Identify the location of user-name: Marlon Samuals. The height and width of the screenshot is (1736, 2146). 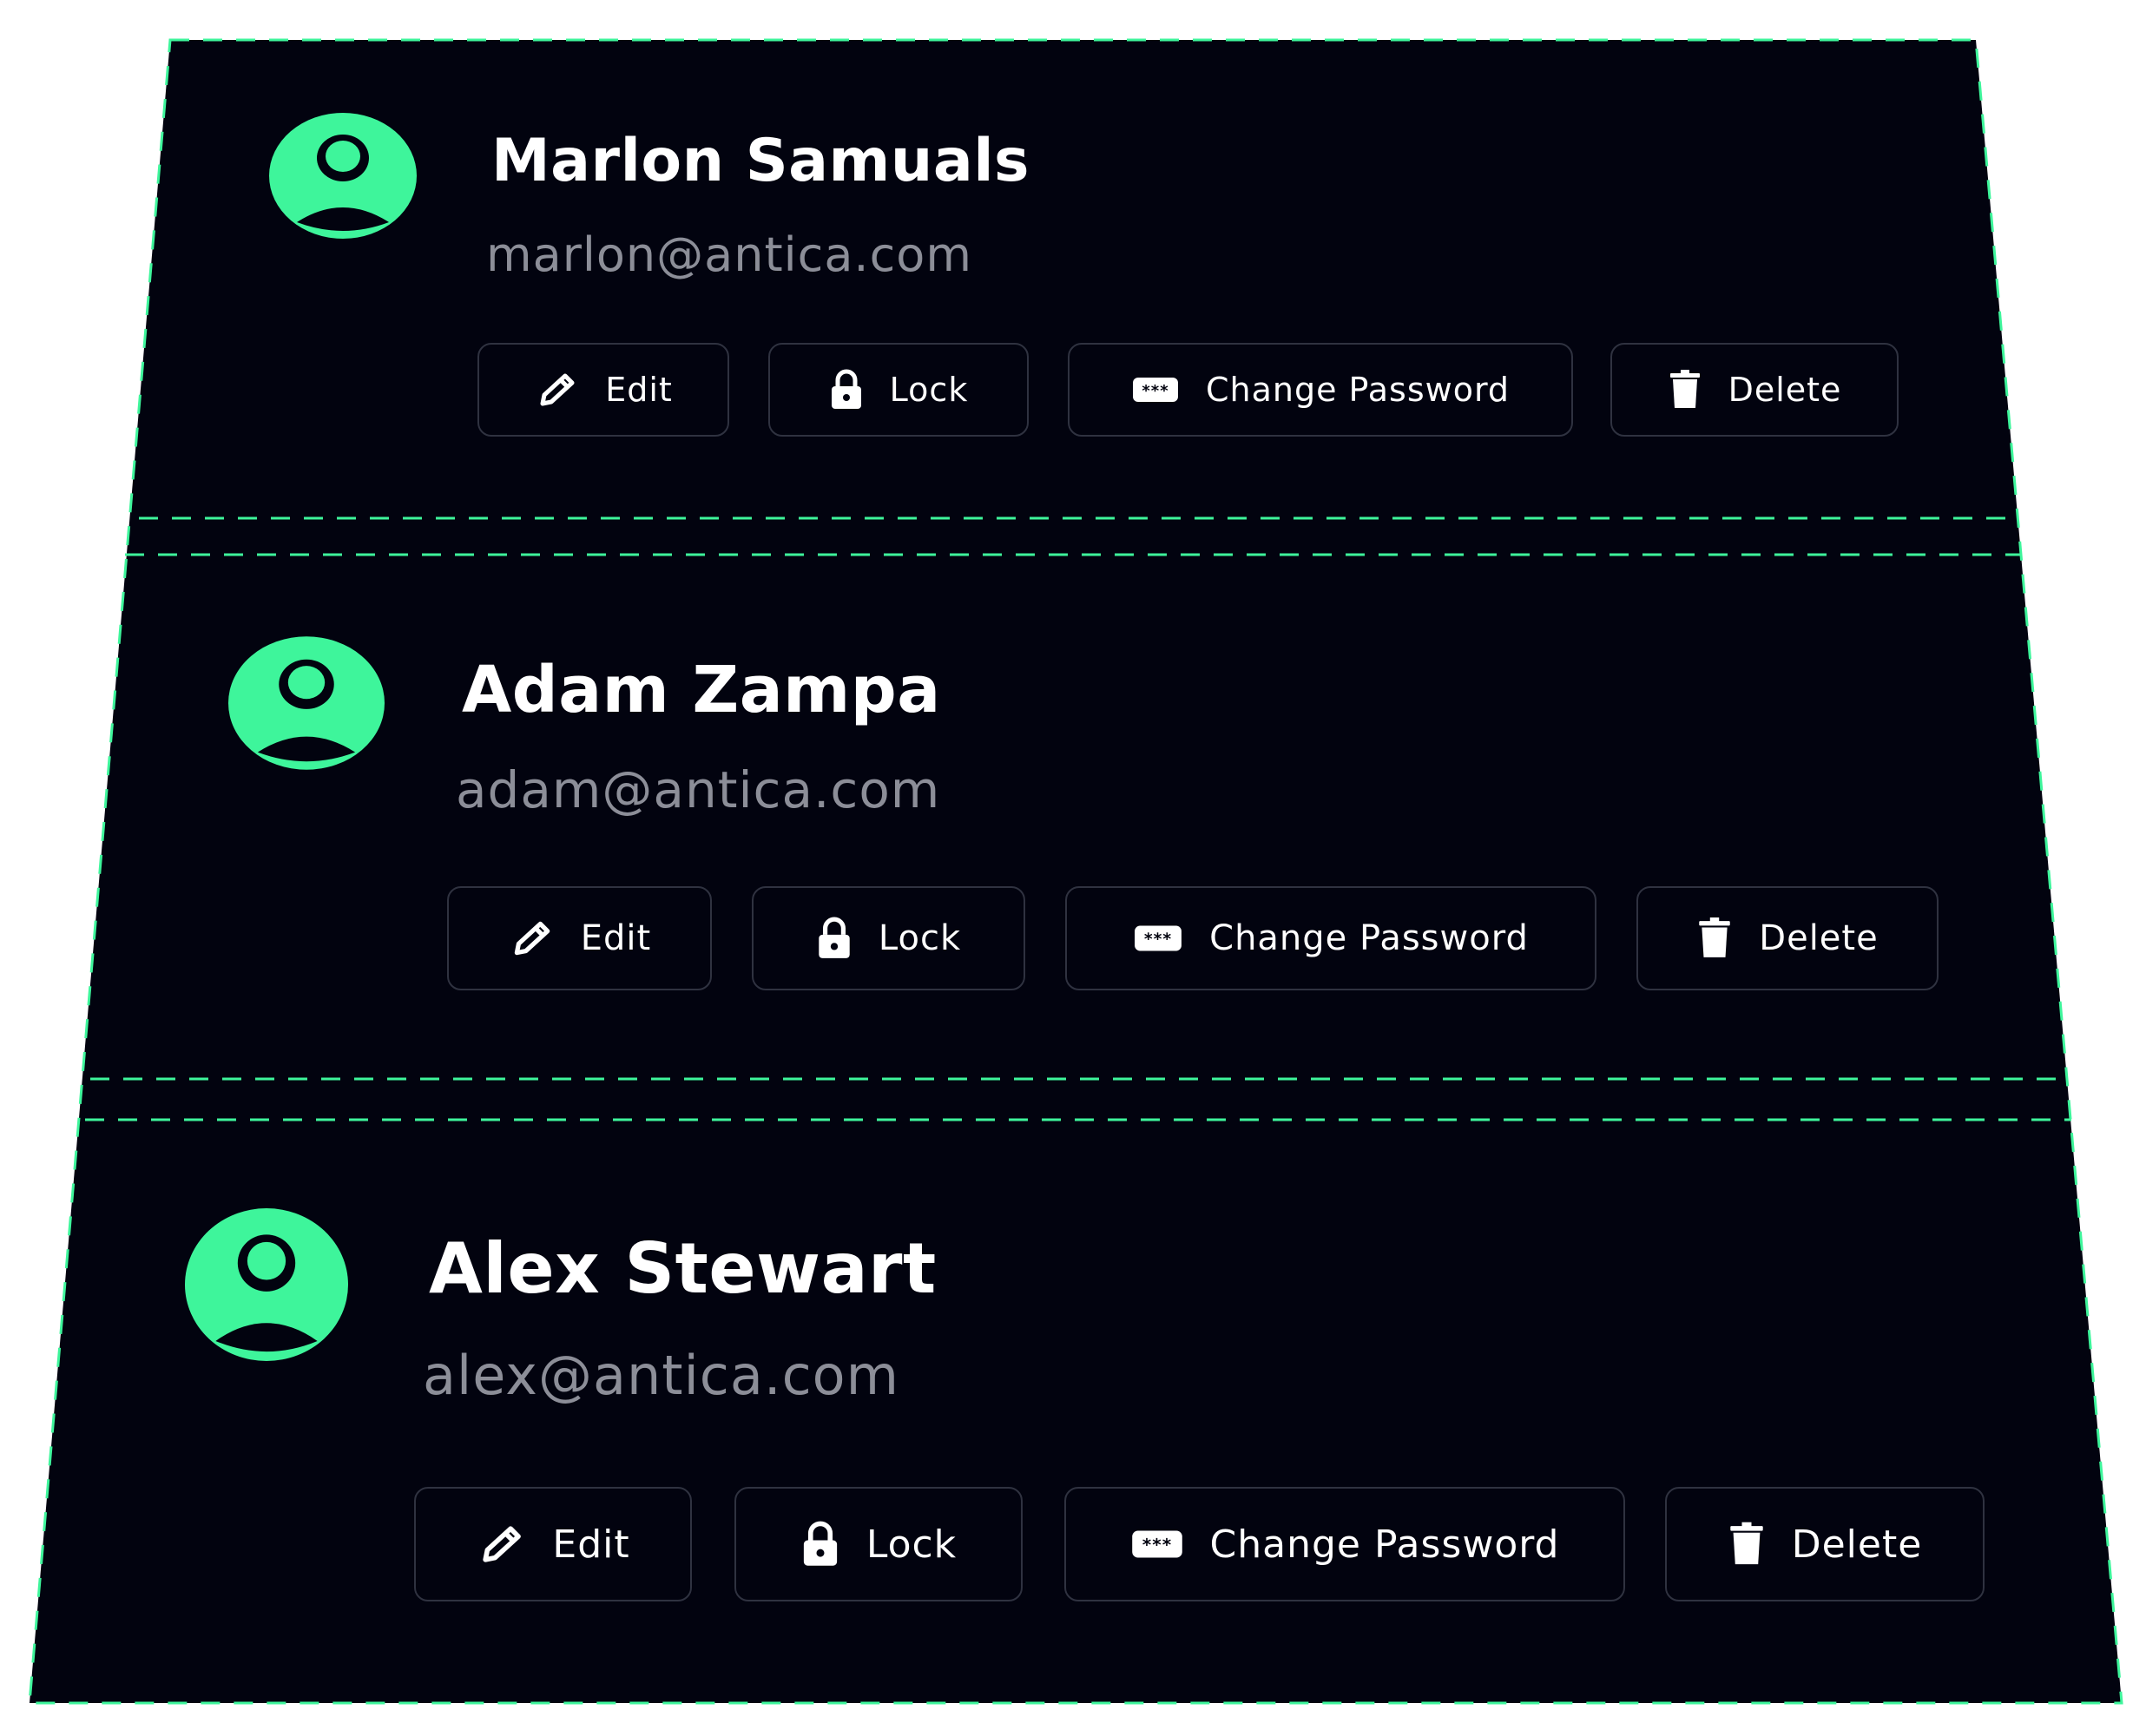
(760, 161).